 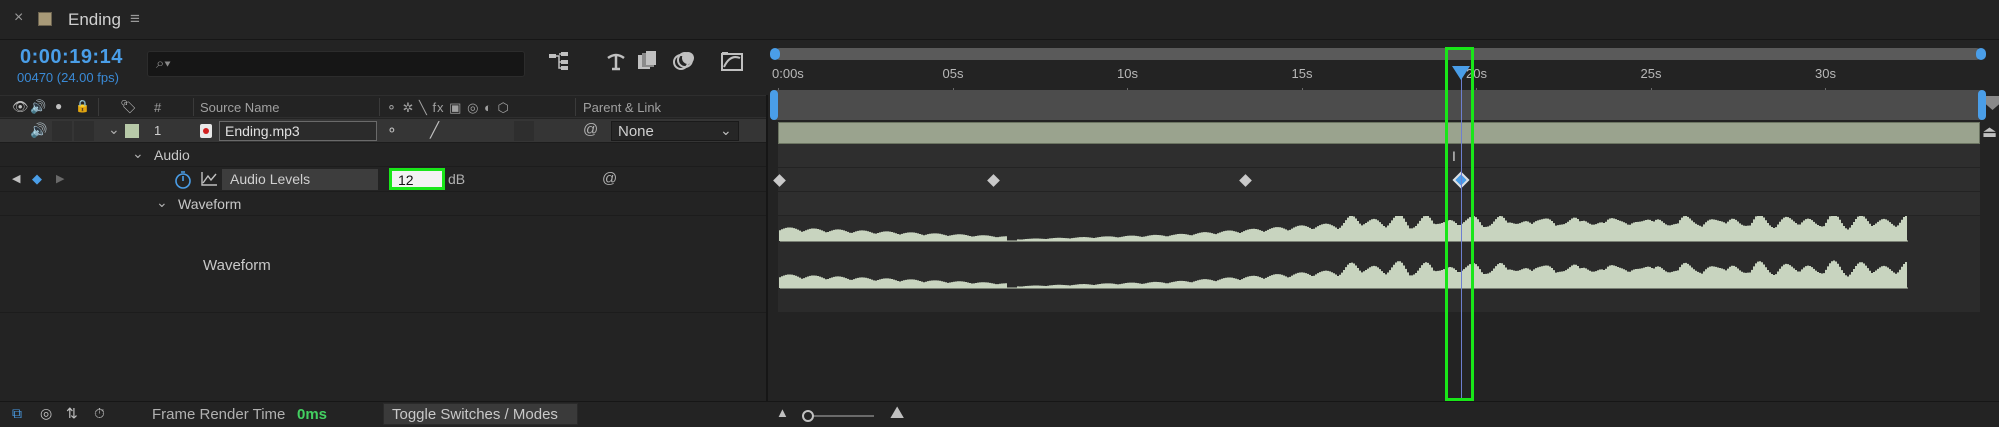 I want to click on audio-levels-label: Audio Levels, so click(x=270, y=179).